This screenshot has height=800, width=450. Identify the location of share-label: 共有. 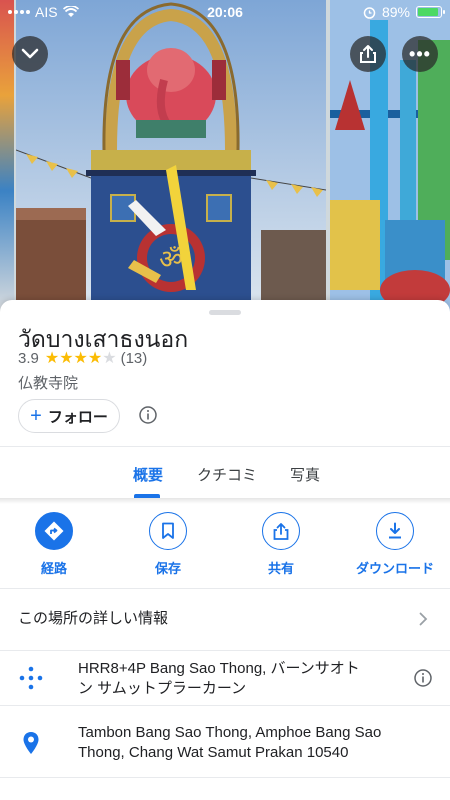
(280, 568).